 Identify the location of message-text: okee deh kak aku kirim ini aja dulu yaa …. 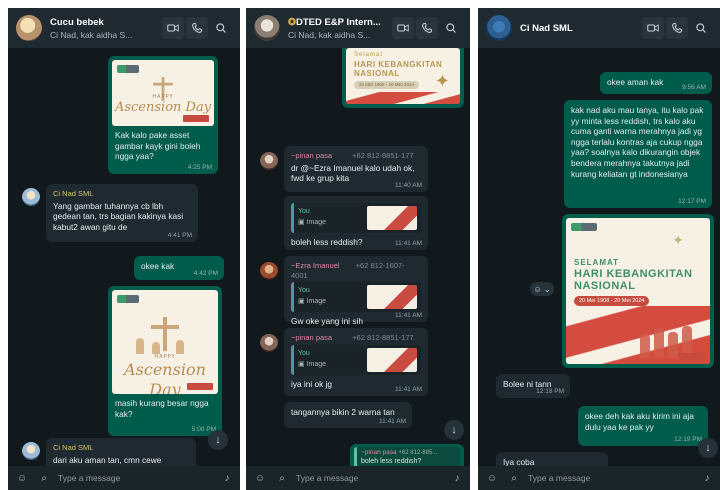
(639, 421).